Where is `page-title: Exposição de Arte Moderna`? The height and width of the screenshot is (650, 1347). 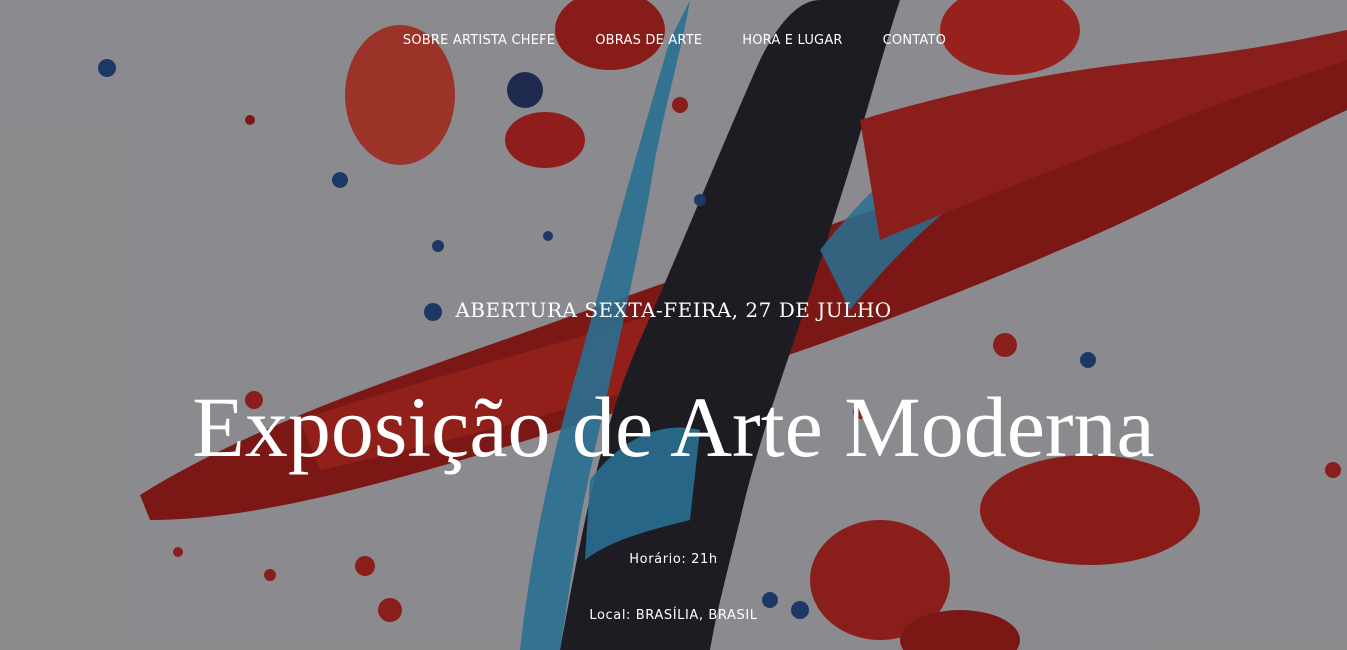
page-title: Exposição de Arte Moderna is located at coordinates (673, 427).